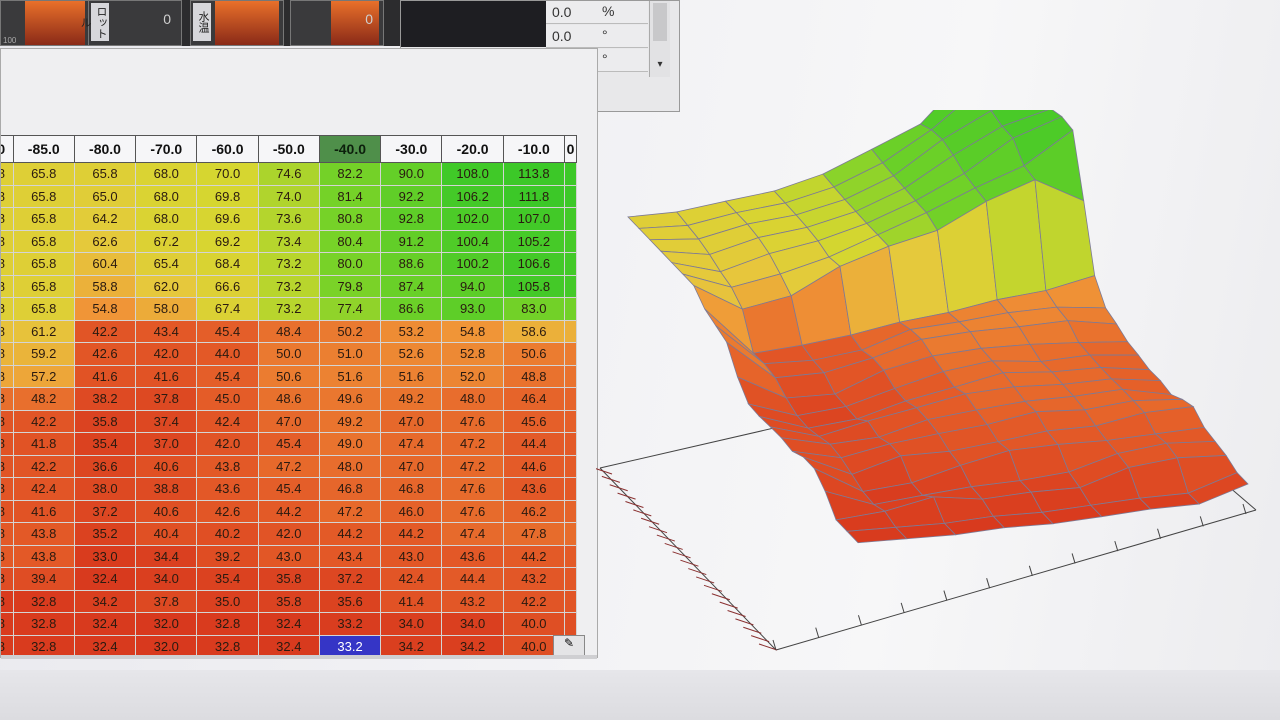  I want to click on map-cell: 88.6, so click(411, 264).